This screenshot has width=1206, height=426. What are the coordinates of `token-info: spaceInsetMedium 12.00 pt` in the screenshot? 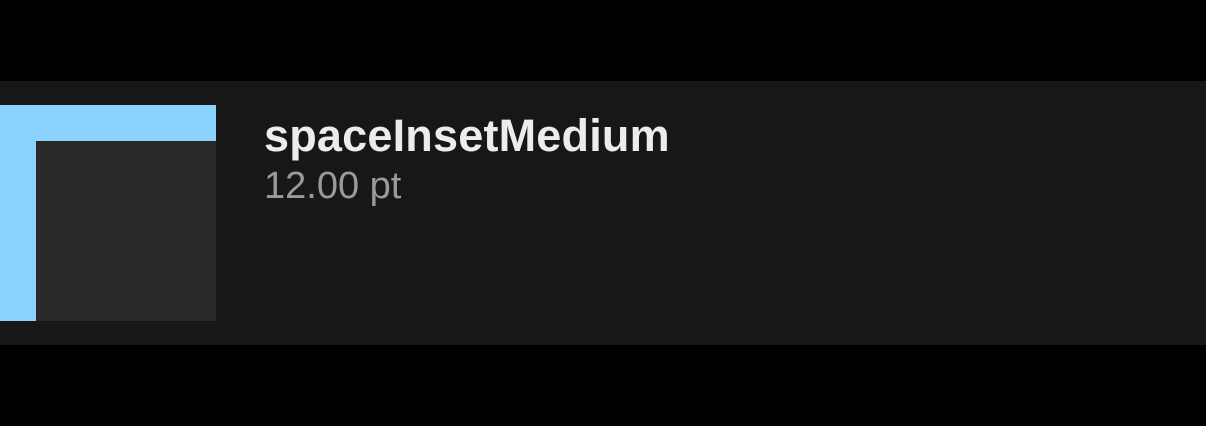 It's located at (467, 159).